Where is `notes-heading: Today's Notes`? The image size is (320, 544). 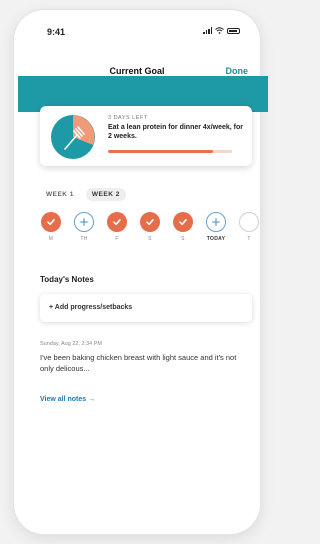
notes-heading: Today's Notes is located at coordinates (67, 279).